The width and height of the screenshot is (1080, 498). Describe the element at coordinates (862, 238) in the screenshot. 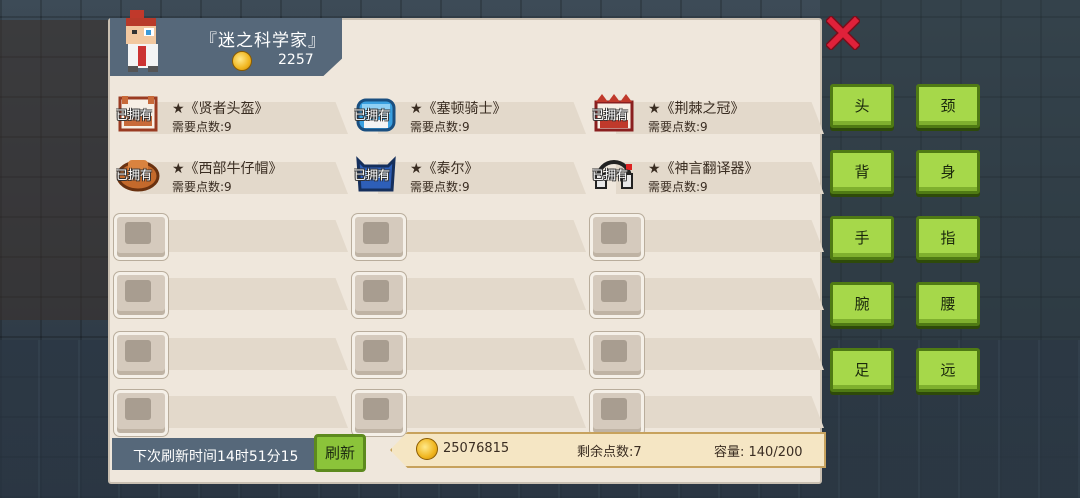

I see `category-hand-button: 手` at that location.